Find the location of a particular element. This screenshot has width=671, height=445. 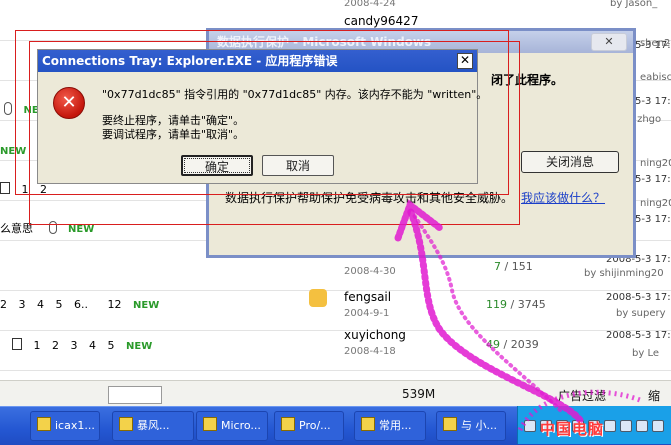

ad-filter-label: 广告过滤 is located at coordinates (582, 395).